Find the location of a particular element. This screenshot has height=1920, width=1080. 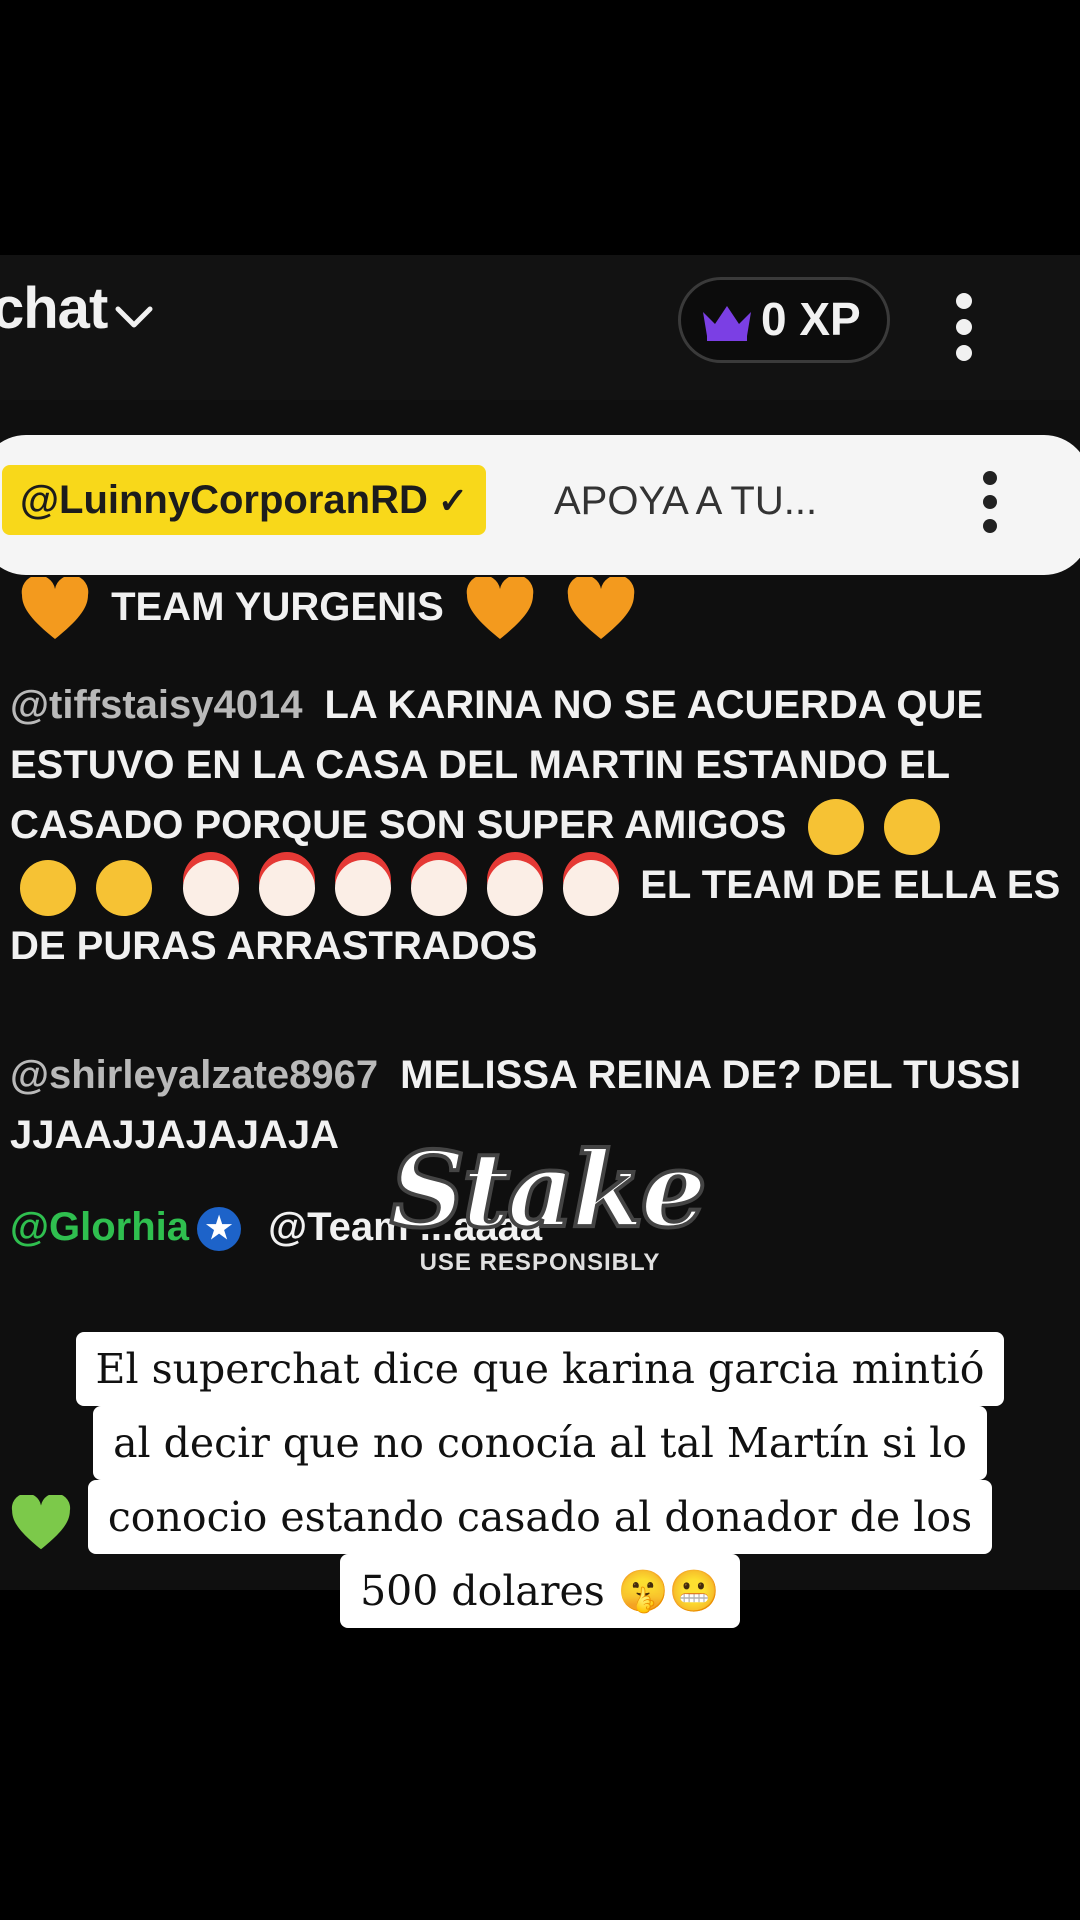

xp-pill-button: 0 XP is located at coordinates (784, 320).